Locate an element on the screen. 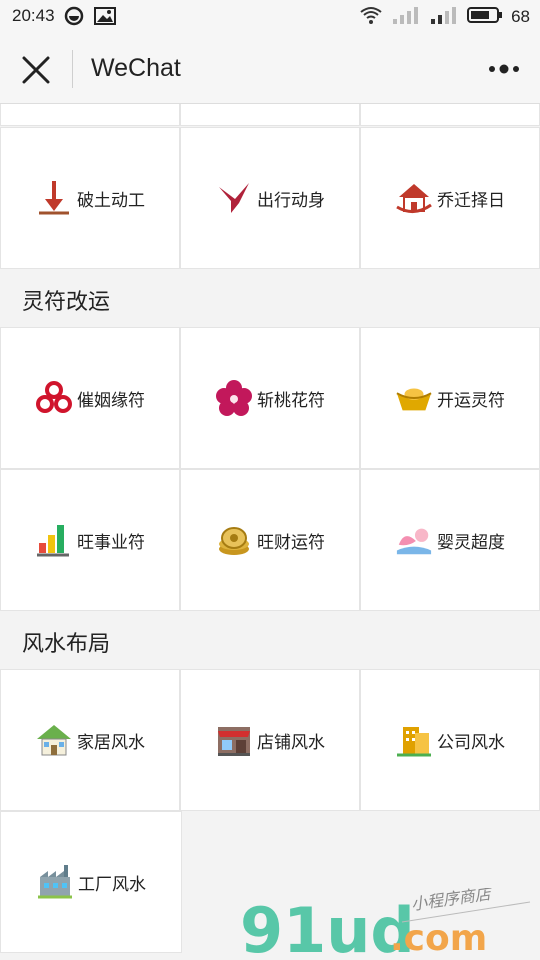  grid-item-home-fengshui: 家居风水 is located at coordinates (90, 740).